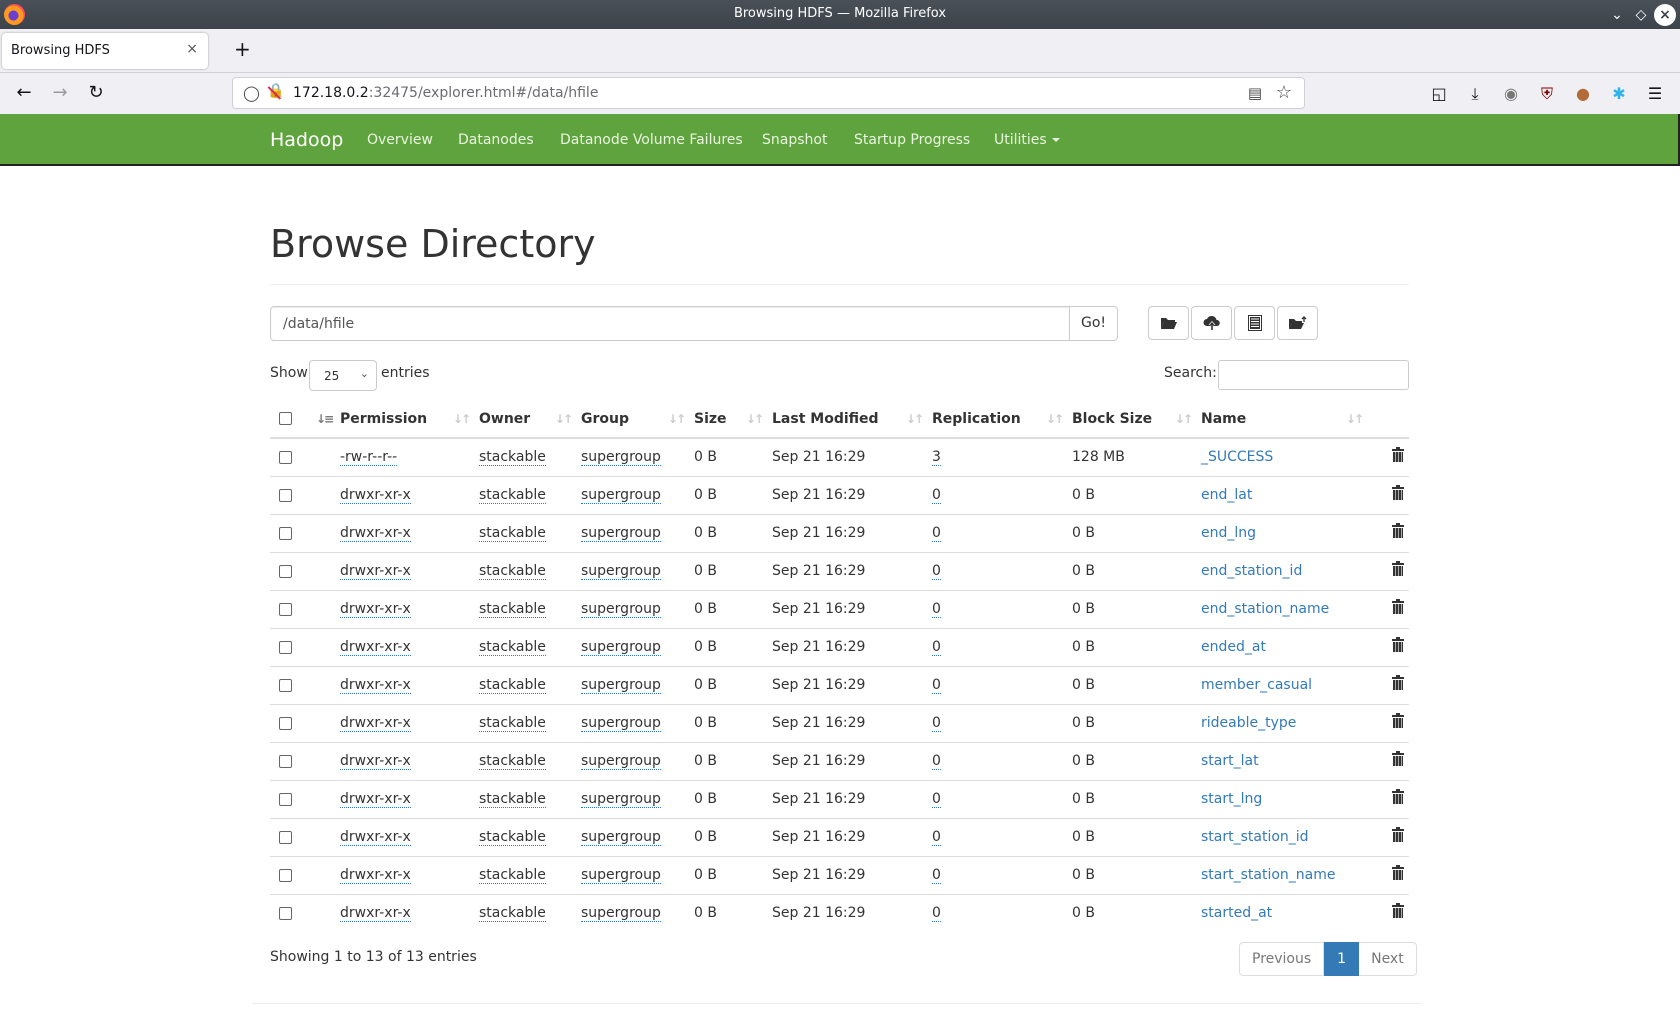  What do you see at coordinates (1027, 140) in the screenshot?
I see `nav-utilities: Utilities` at bounding box center [1027, 140].